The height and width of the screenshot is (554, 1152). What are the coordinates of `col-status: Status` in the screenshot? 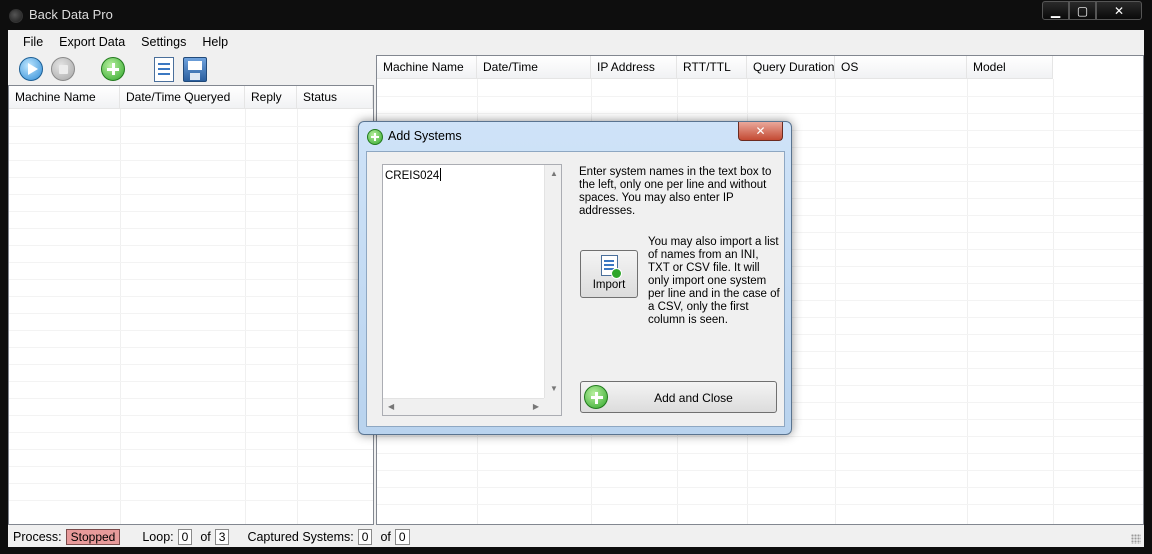 It's located at (335, 97).